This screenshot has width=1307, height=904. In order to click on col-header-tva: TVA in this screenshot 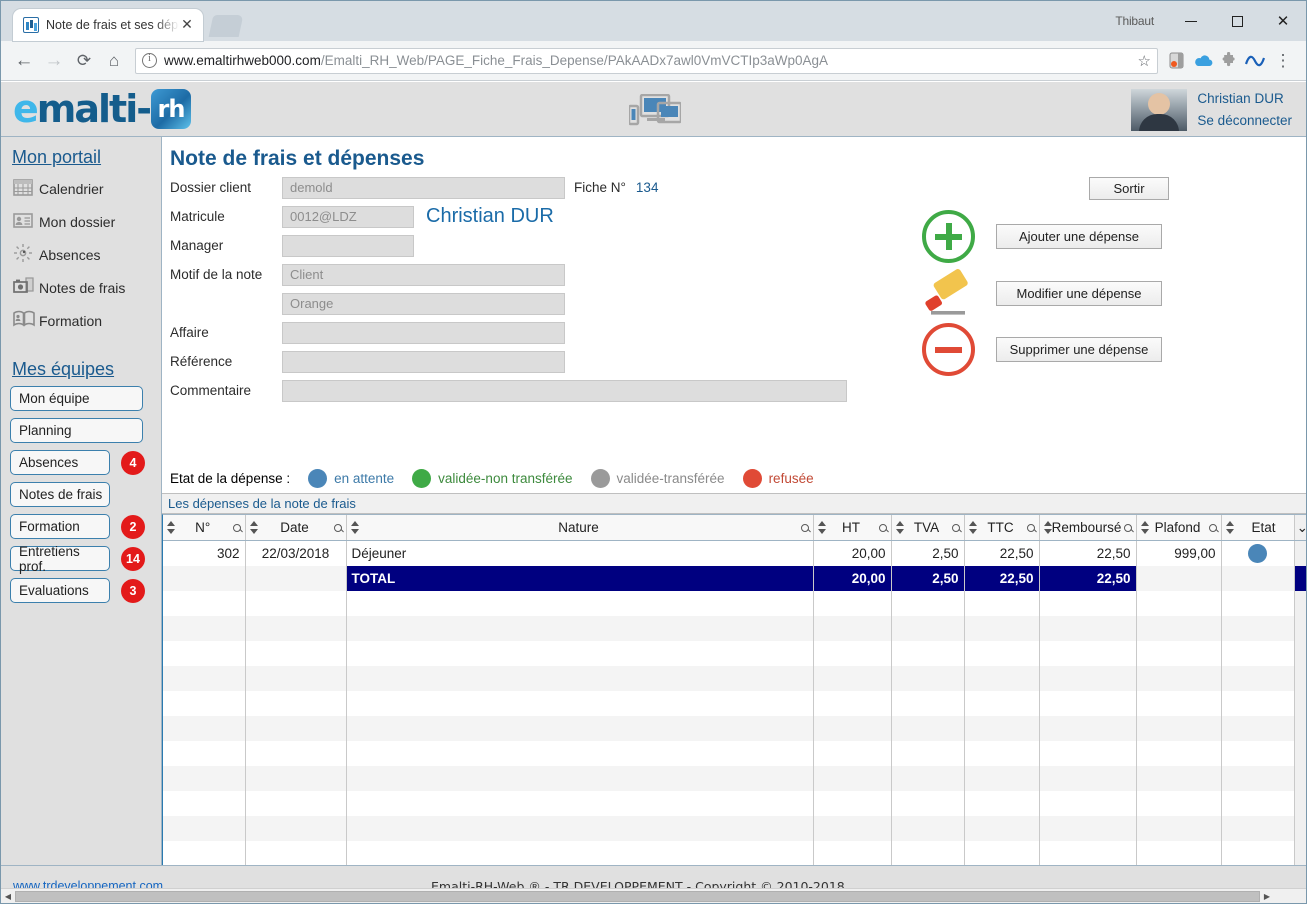, I will do `click(928, 528)`.